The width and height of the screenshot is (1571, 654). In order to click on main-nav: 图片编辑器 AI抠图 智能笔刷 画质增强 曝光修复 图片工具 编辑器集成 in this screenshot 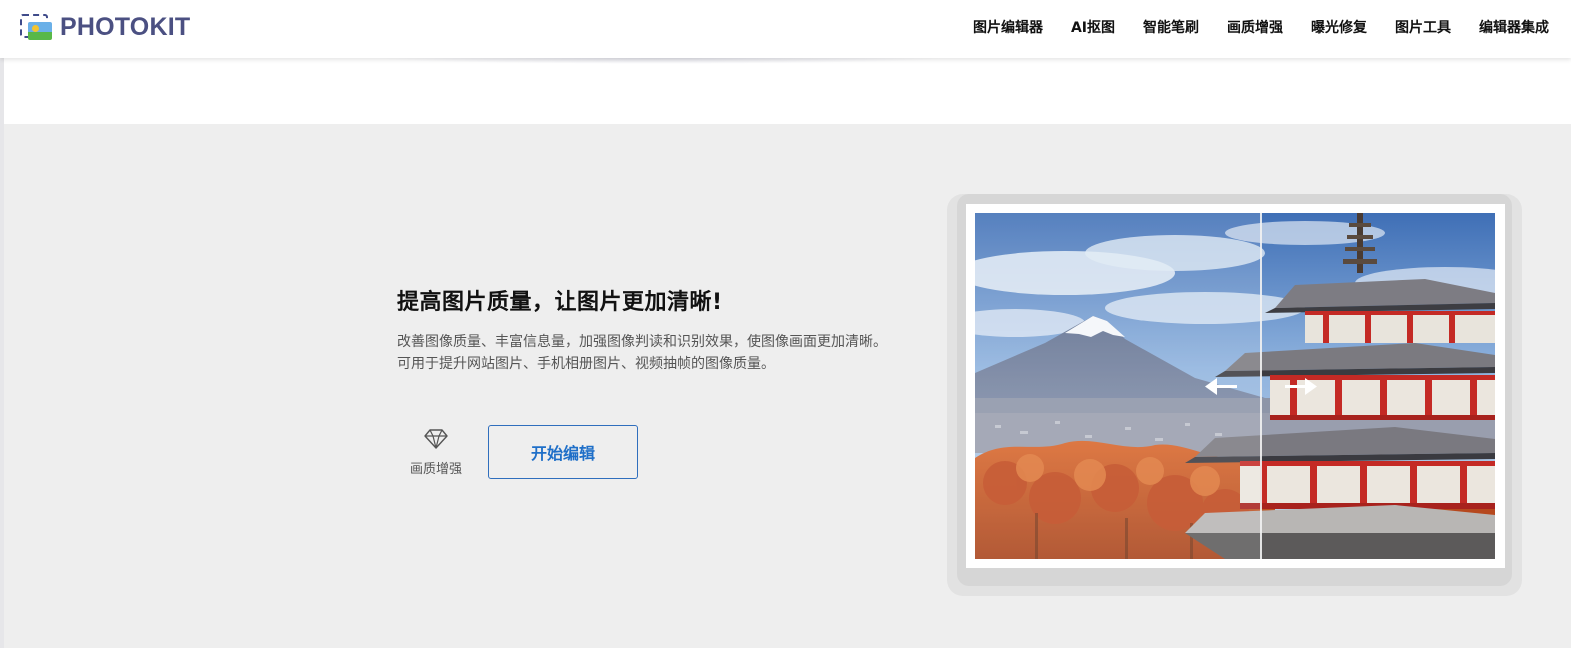, I will do `click(1247, 27)`.